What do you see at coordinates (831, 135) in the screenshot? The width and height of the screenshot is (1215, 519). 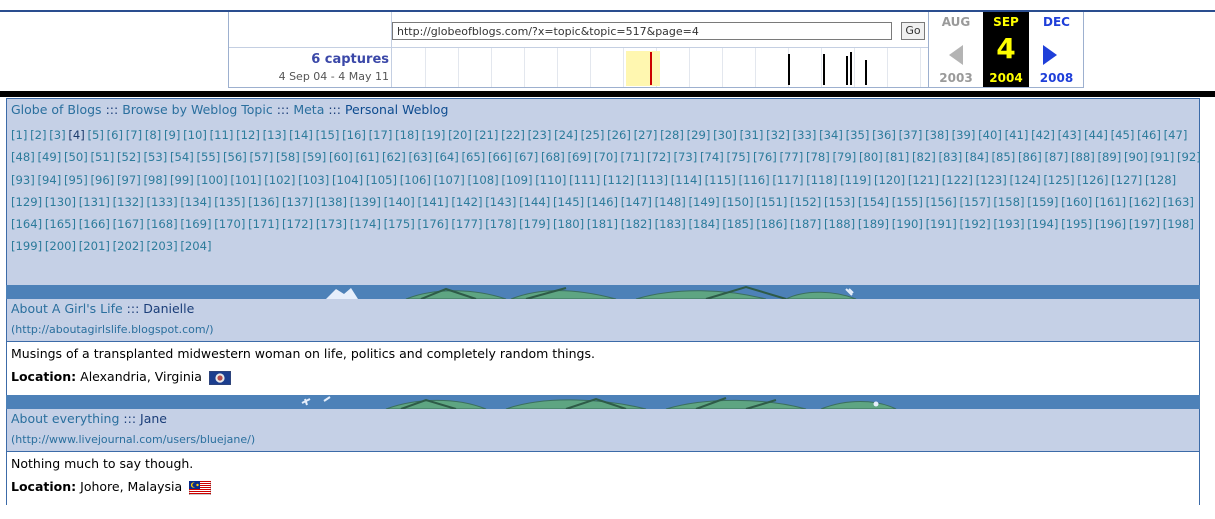 I see `page-link: [34]` at bounding box center [831, 135].